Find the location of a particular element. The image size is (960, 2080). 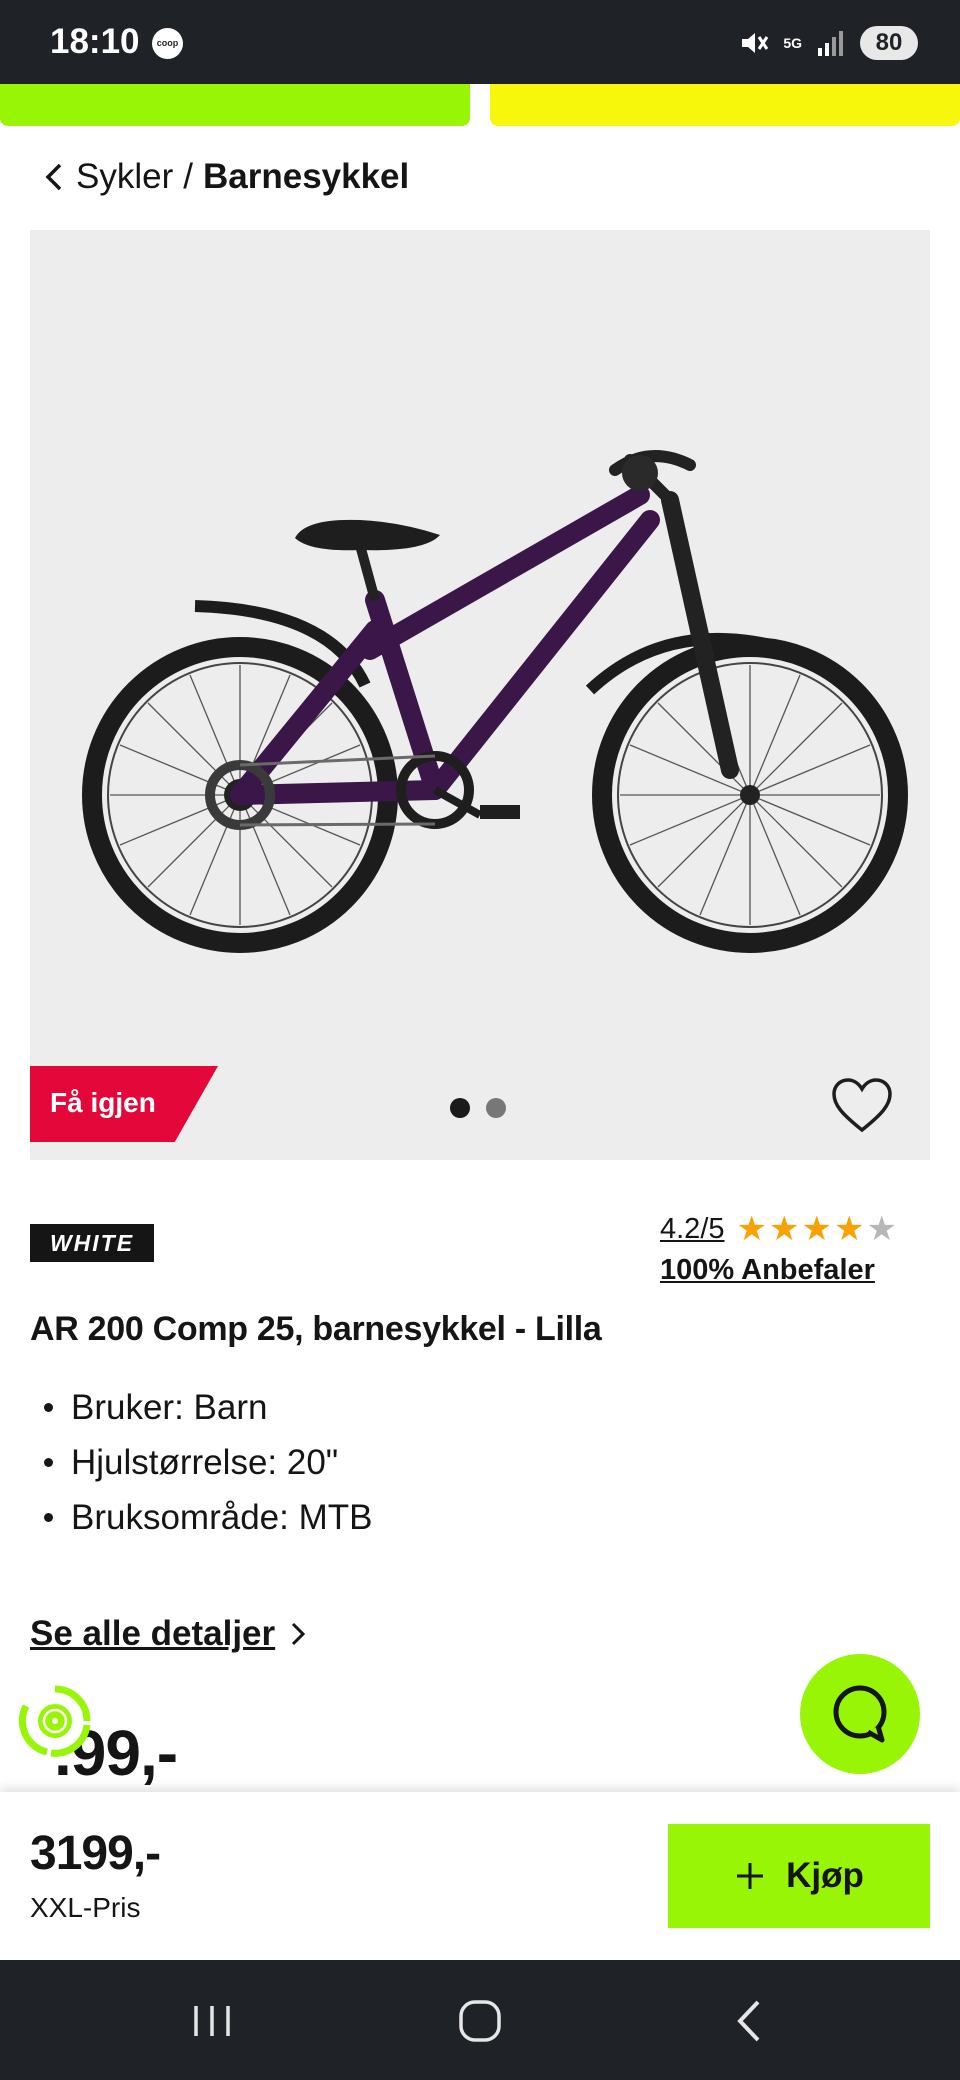

list-item: Hjulstørrelse: 20" is located at coordinates (201, 1462).